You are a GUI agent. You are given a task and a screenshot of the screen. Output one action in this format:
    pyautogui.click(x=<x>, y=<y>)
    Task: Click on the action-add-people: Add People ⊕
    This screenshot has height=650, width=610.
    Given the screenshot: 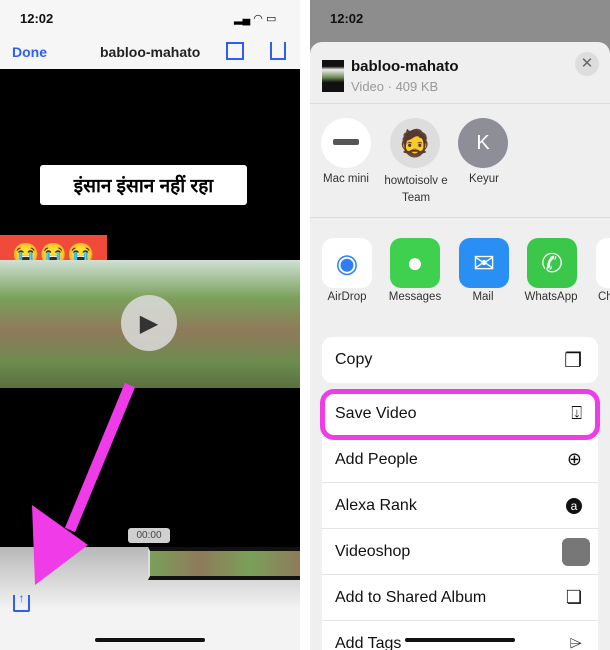 What is the action you would take?
    pyautogui.click(x=460, y=460)
    